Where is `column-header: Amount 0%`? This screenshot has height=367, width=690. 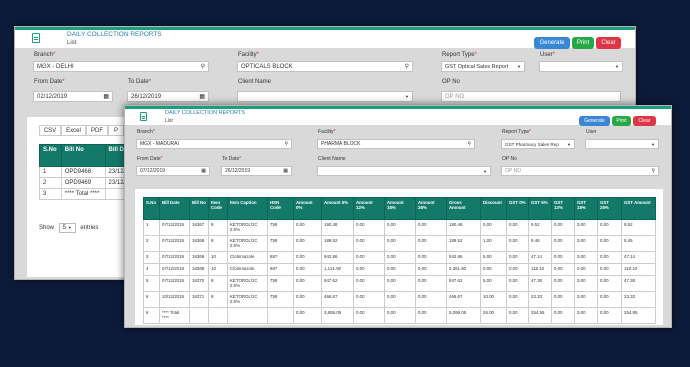 column-header: Amount 0% is located at coordinates (307, 208).